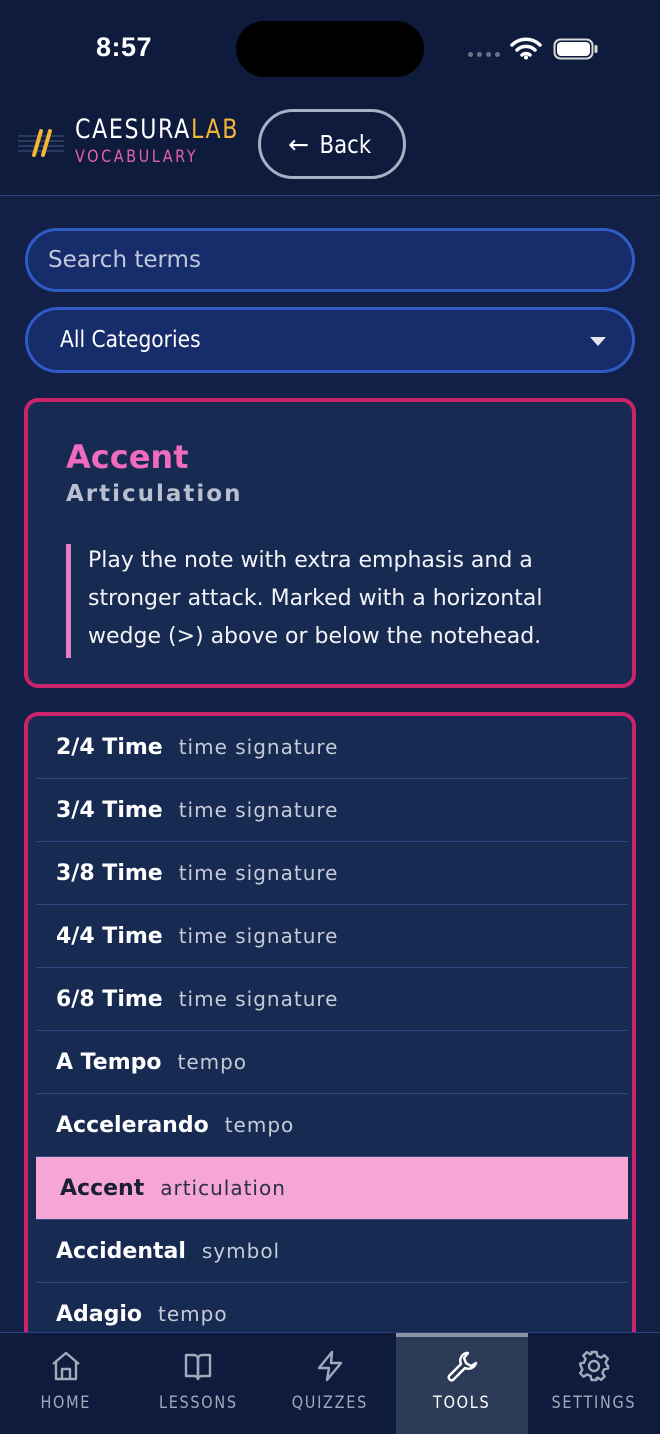 The height and width of the screenshot is (1434, 660). I want to click on wifi-icon, so click(526, 48).